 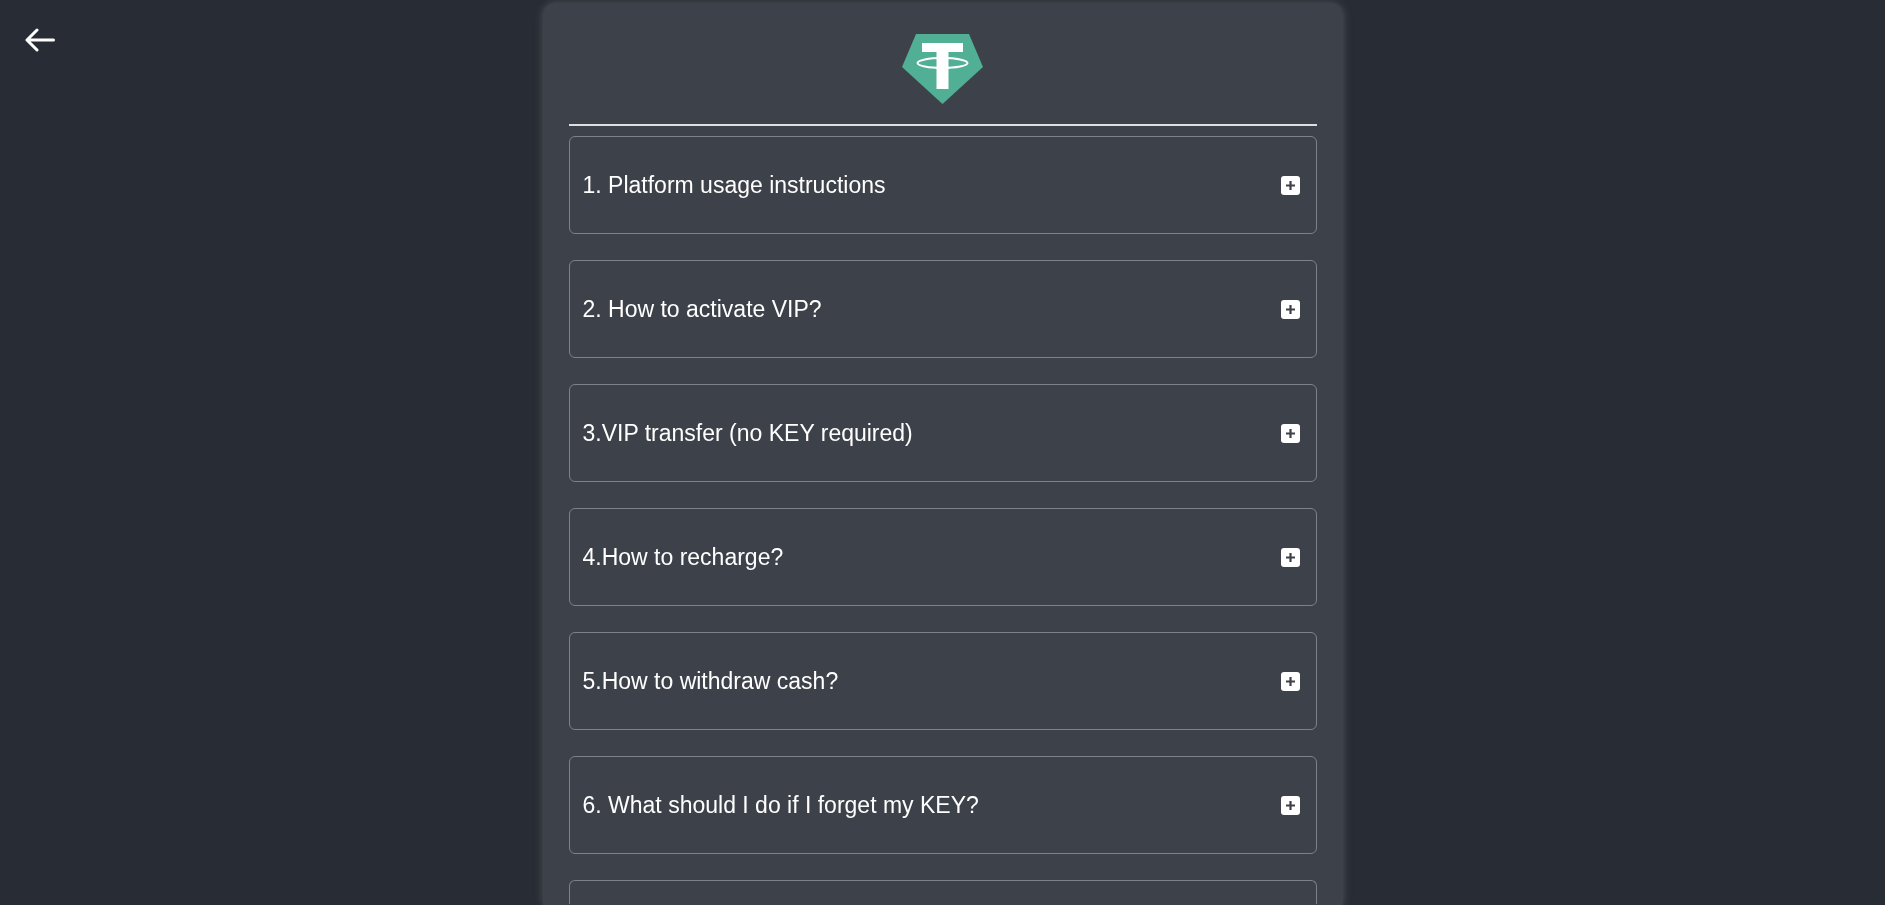 I want to click on accordion-item: 4.How to recharge?, so click(x=942, y=557).